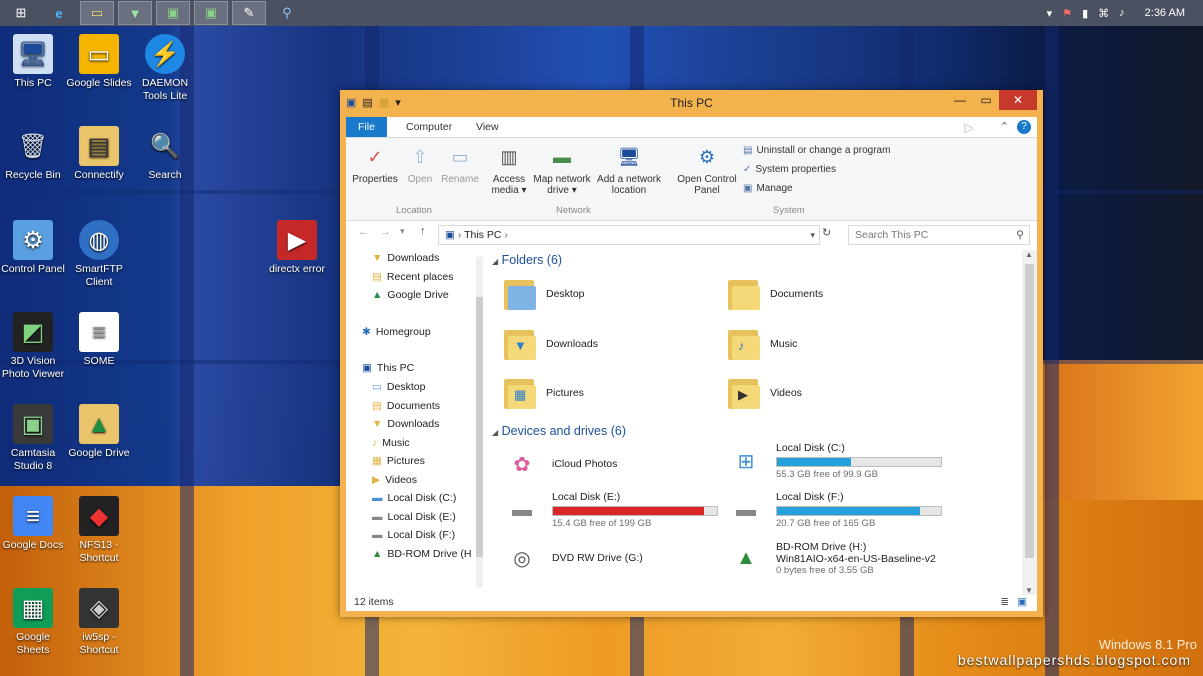 The image size is (1203, 676). I want to click on tab-view: View, so click(487, 127).